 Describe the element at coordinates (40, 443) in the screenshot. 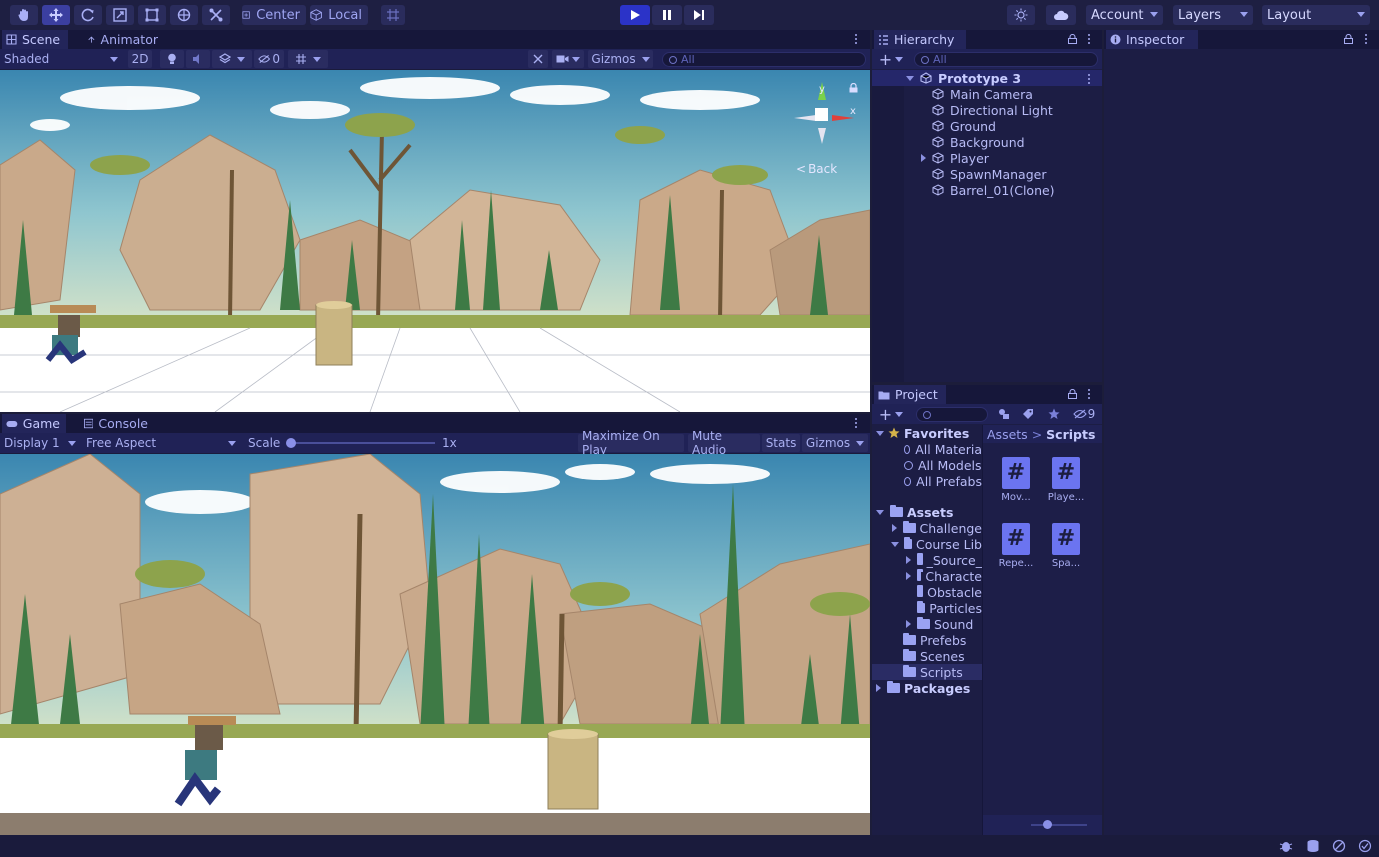

I see `display-dropdown: Display 1` at that location.